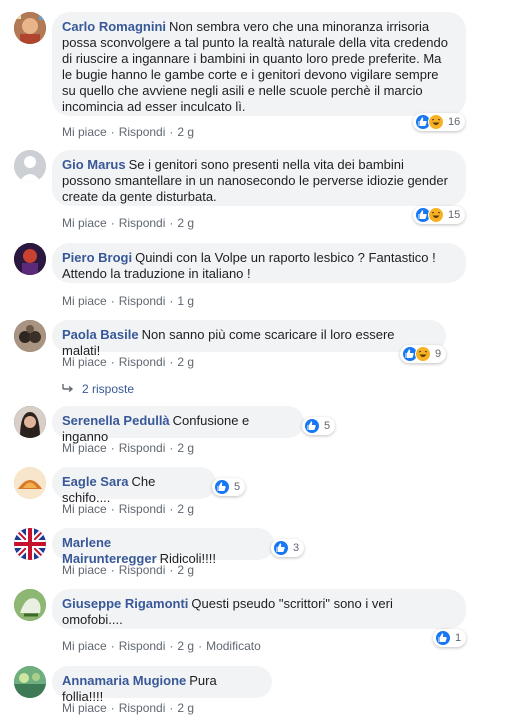 Image resolution: width=506 pixels, height=723 pixels. I want to click on reaction-count: 3, so click(296, 548).